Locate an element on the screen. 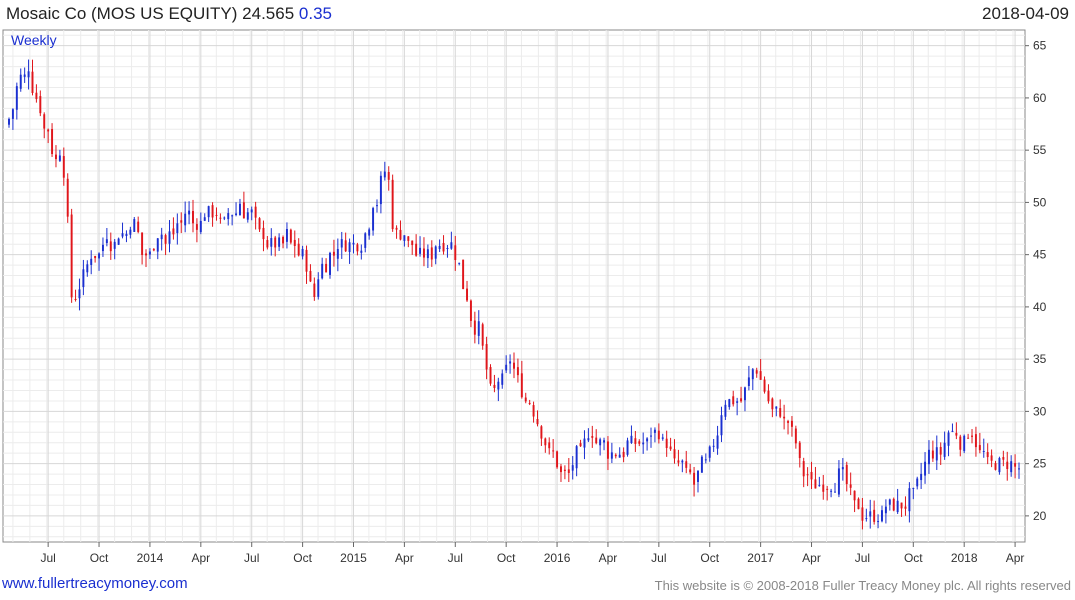 The image size is (1075, 600). x-tick-label: Apr is located at coordinates (811, 558).